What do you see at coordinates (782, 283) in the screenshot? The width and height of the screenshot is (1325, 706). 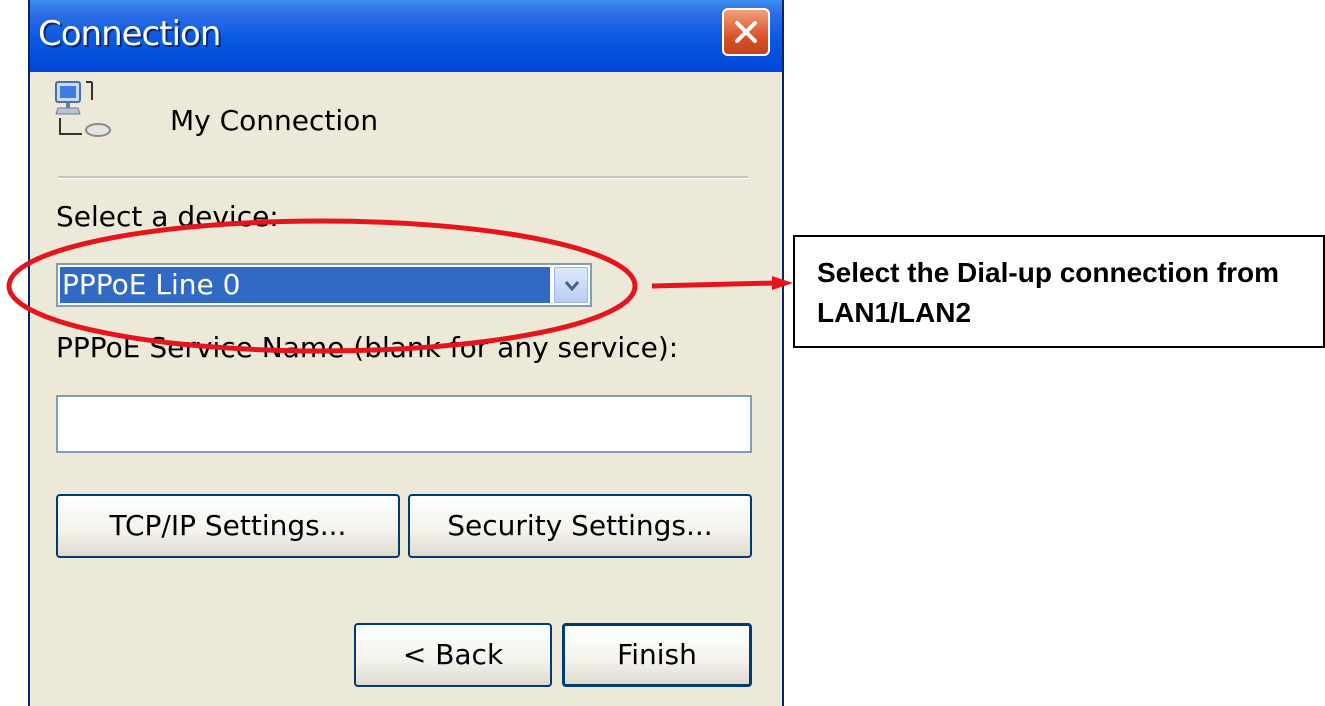 I see `arrow-icon` at bounding box center [782, 283].